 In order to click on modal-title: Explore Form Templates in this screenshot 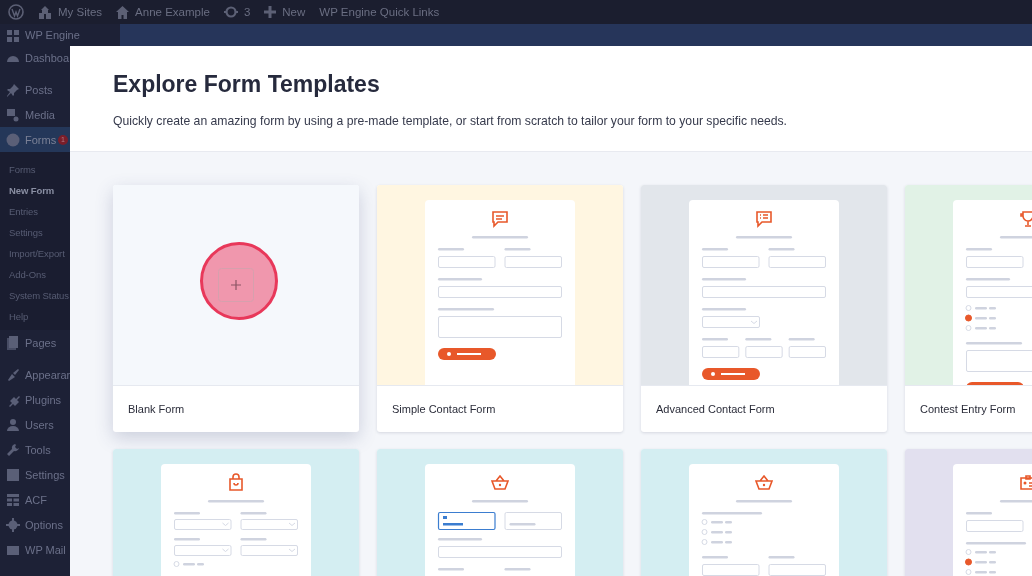, I will do `click(247, 84)`.